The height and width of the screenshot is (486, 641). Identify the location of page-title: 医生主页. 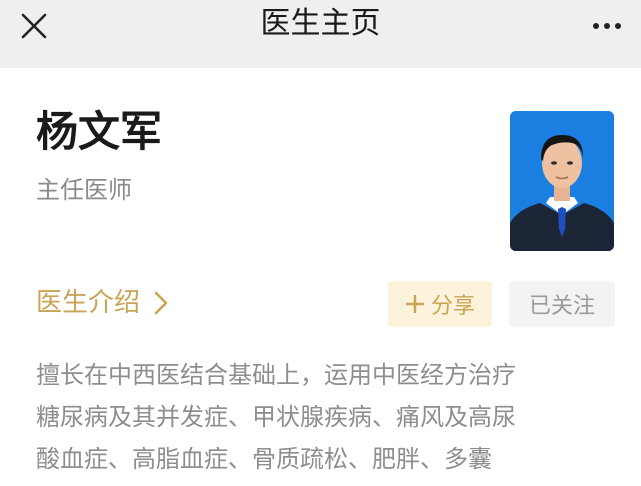
(320, 23).